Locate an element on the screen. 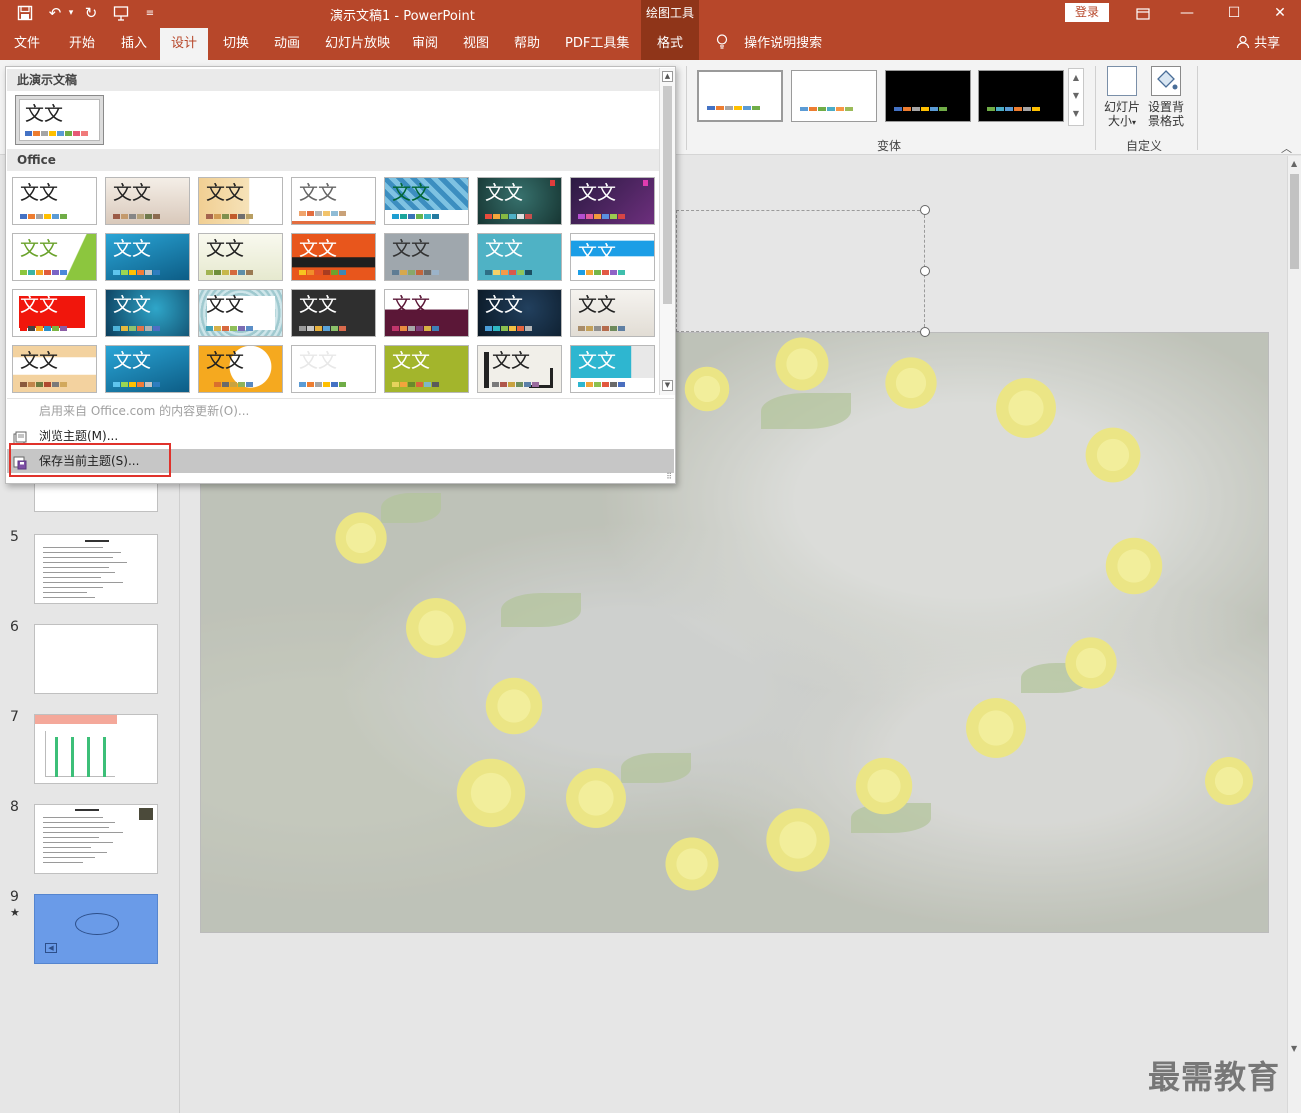 Image resolution: width=1301 pixels, height=1113 pixels. customize-qat-icon: ≡ is located at coordinates (150, 13).